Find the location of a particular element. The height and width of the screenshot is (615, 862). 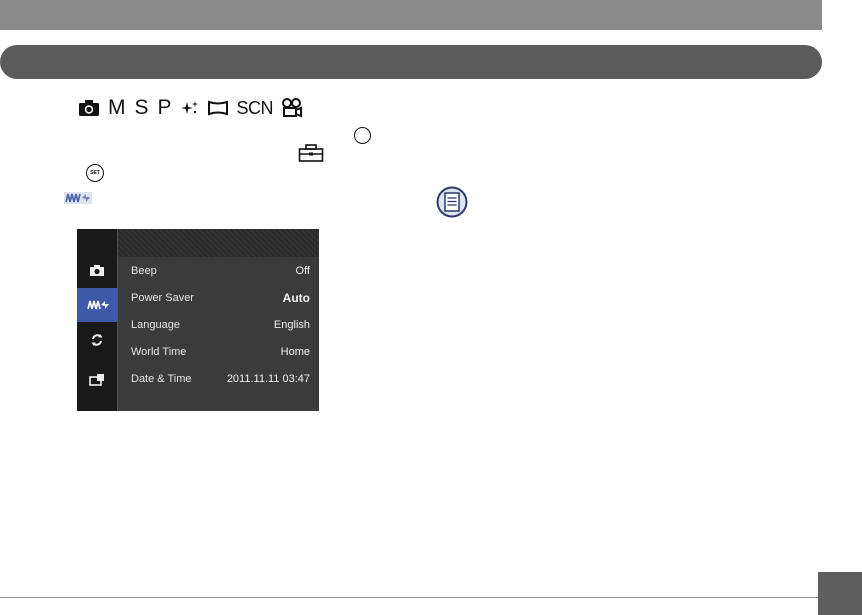

movie-icon is located at coordinates (292, 108).